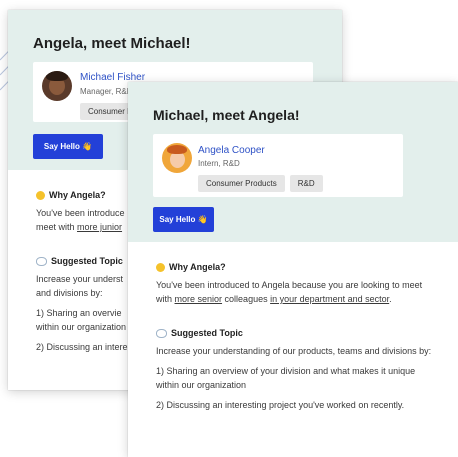 The width and height of the screenshot is (458, 457). What do you see at coordinates (106, 91) in the screenshot?
I see `profile-role: Manager, R&D` at bounding box center [106, 91].